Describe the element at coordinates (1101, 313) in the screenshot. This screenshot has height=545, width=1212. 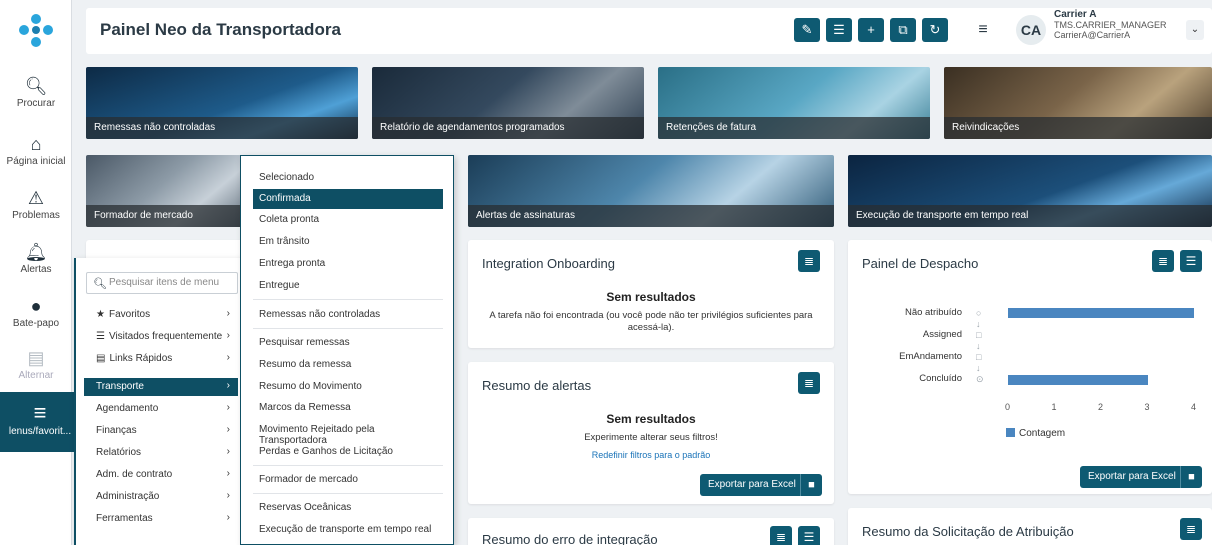
I see `chart-bar` at that location.